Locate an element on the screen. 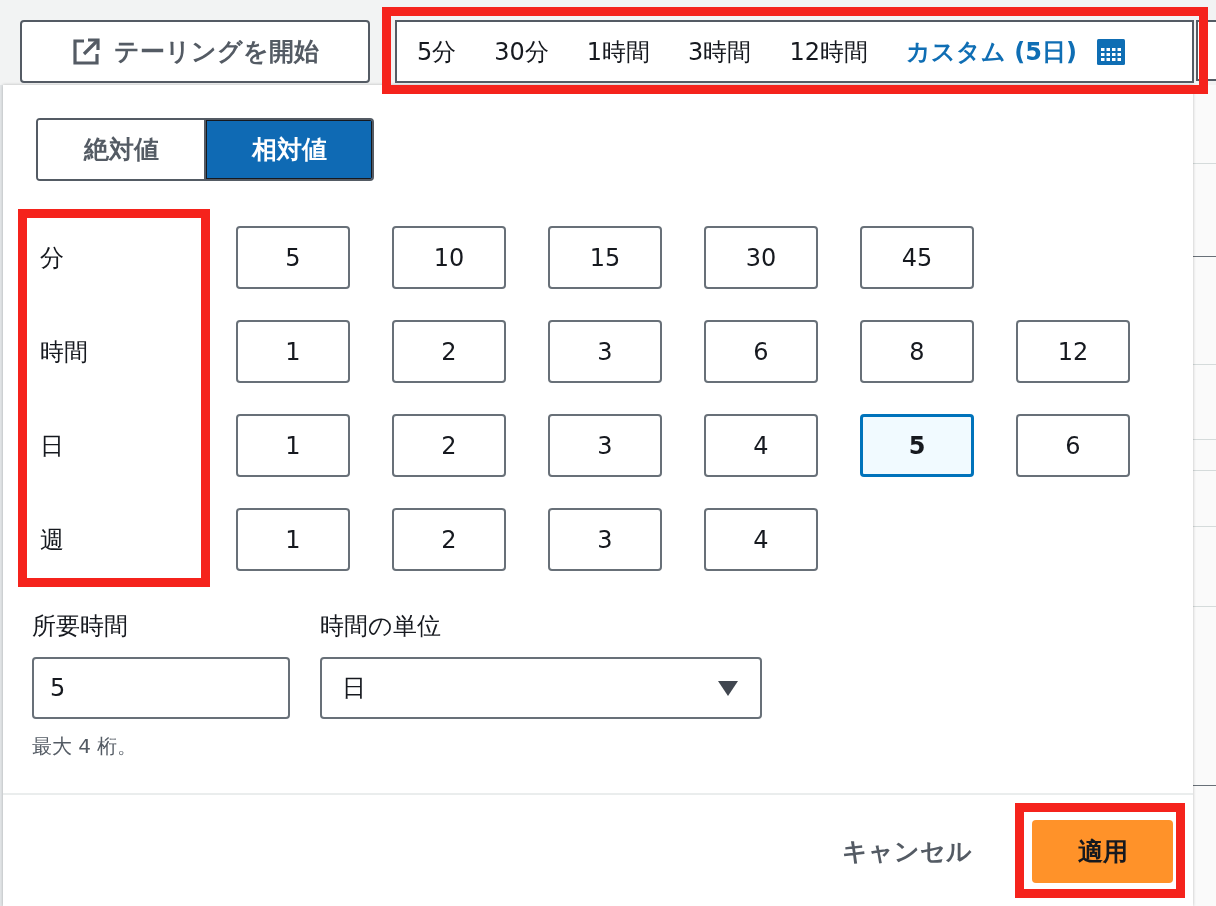  unit-label: 日 is located at coordinates (52, 445).